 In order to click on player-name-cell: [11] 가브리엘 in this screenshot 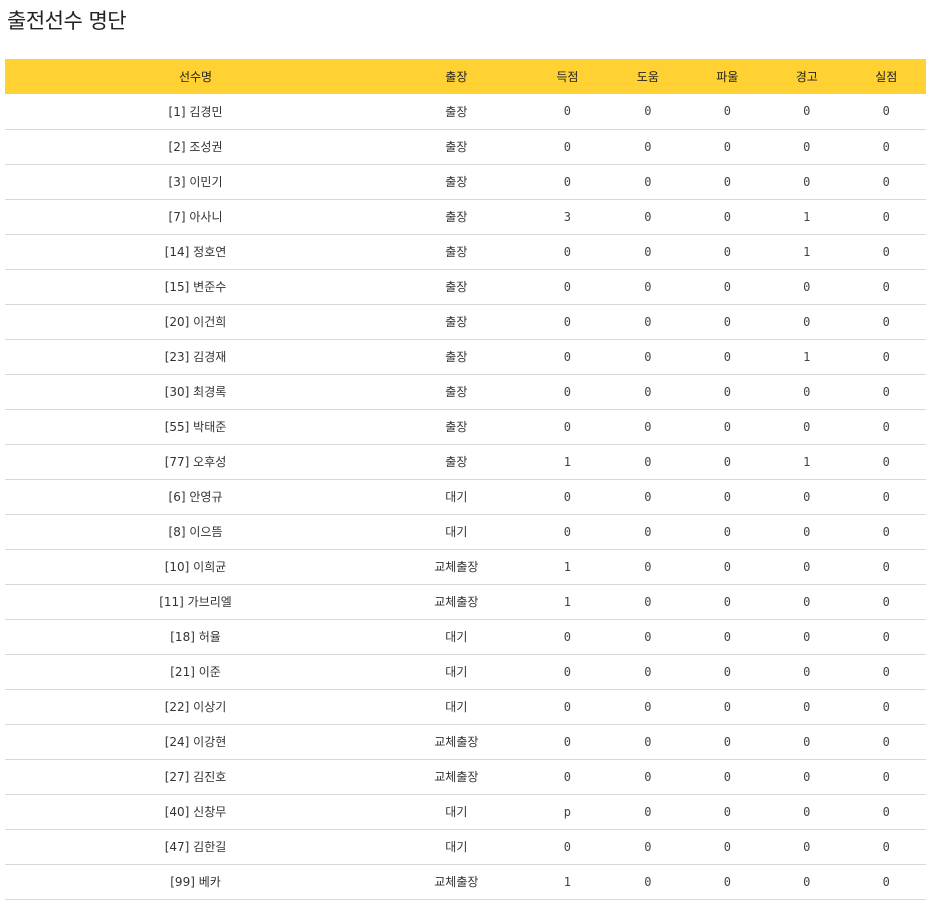, I will do `click(195, 602)`.